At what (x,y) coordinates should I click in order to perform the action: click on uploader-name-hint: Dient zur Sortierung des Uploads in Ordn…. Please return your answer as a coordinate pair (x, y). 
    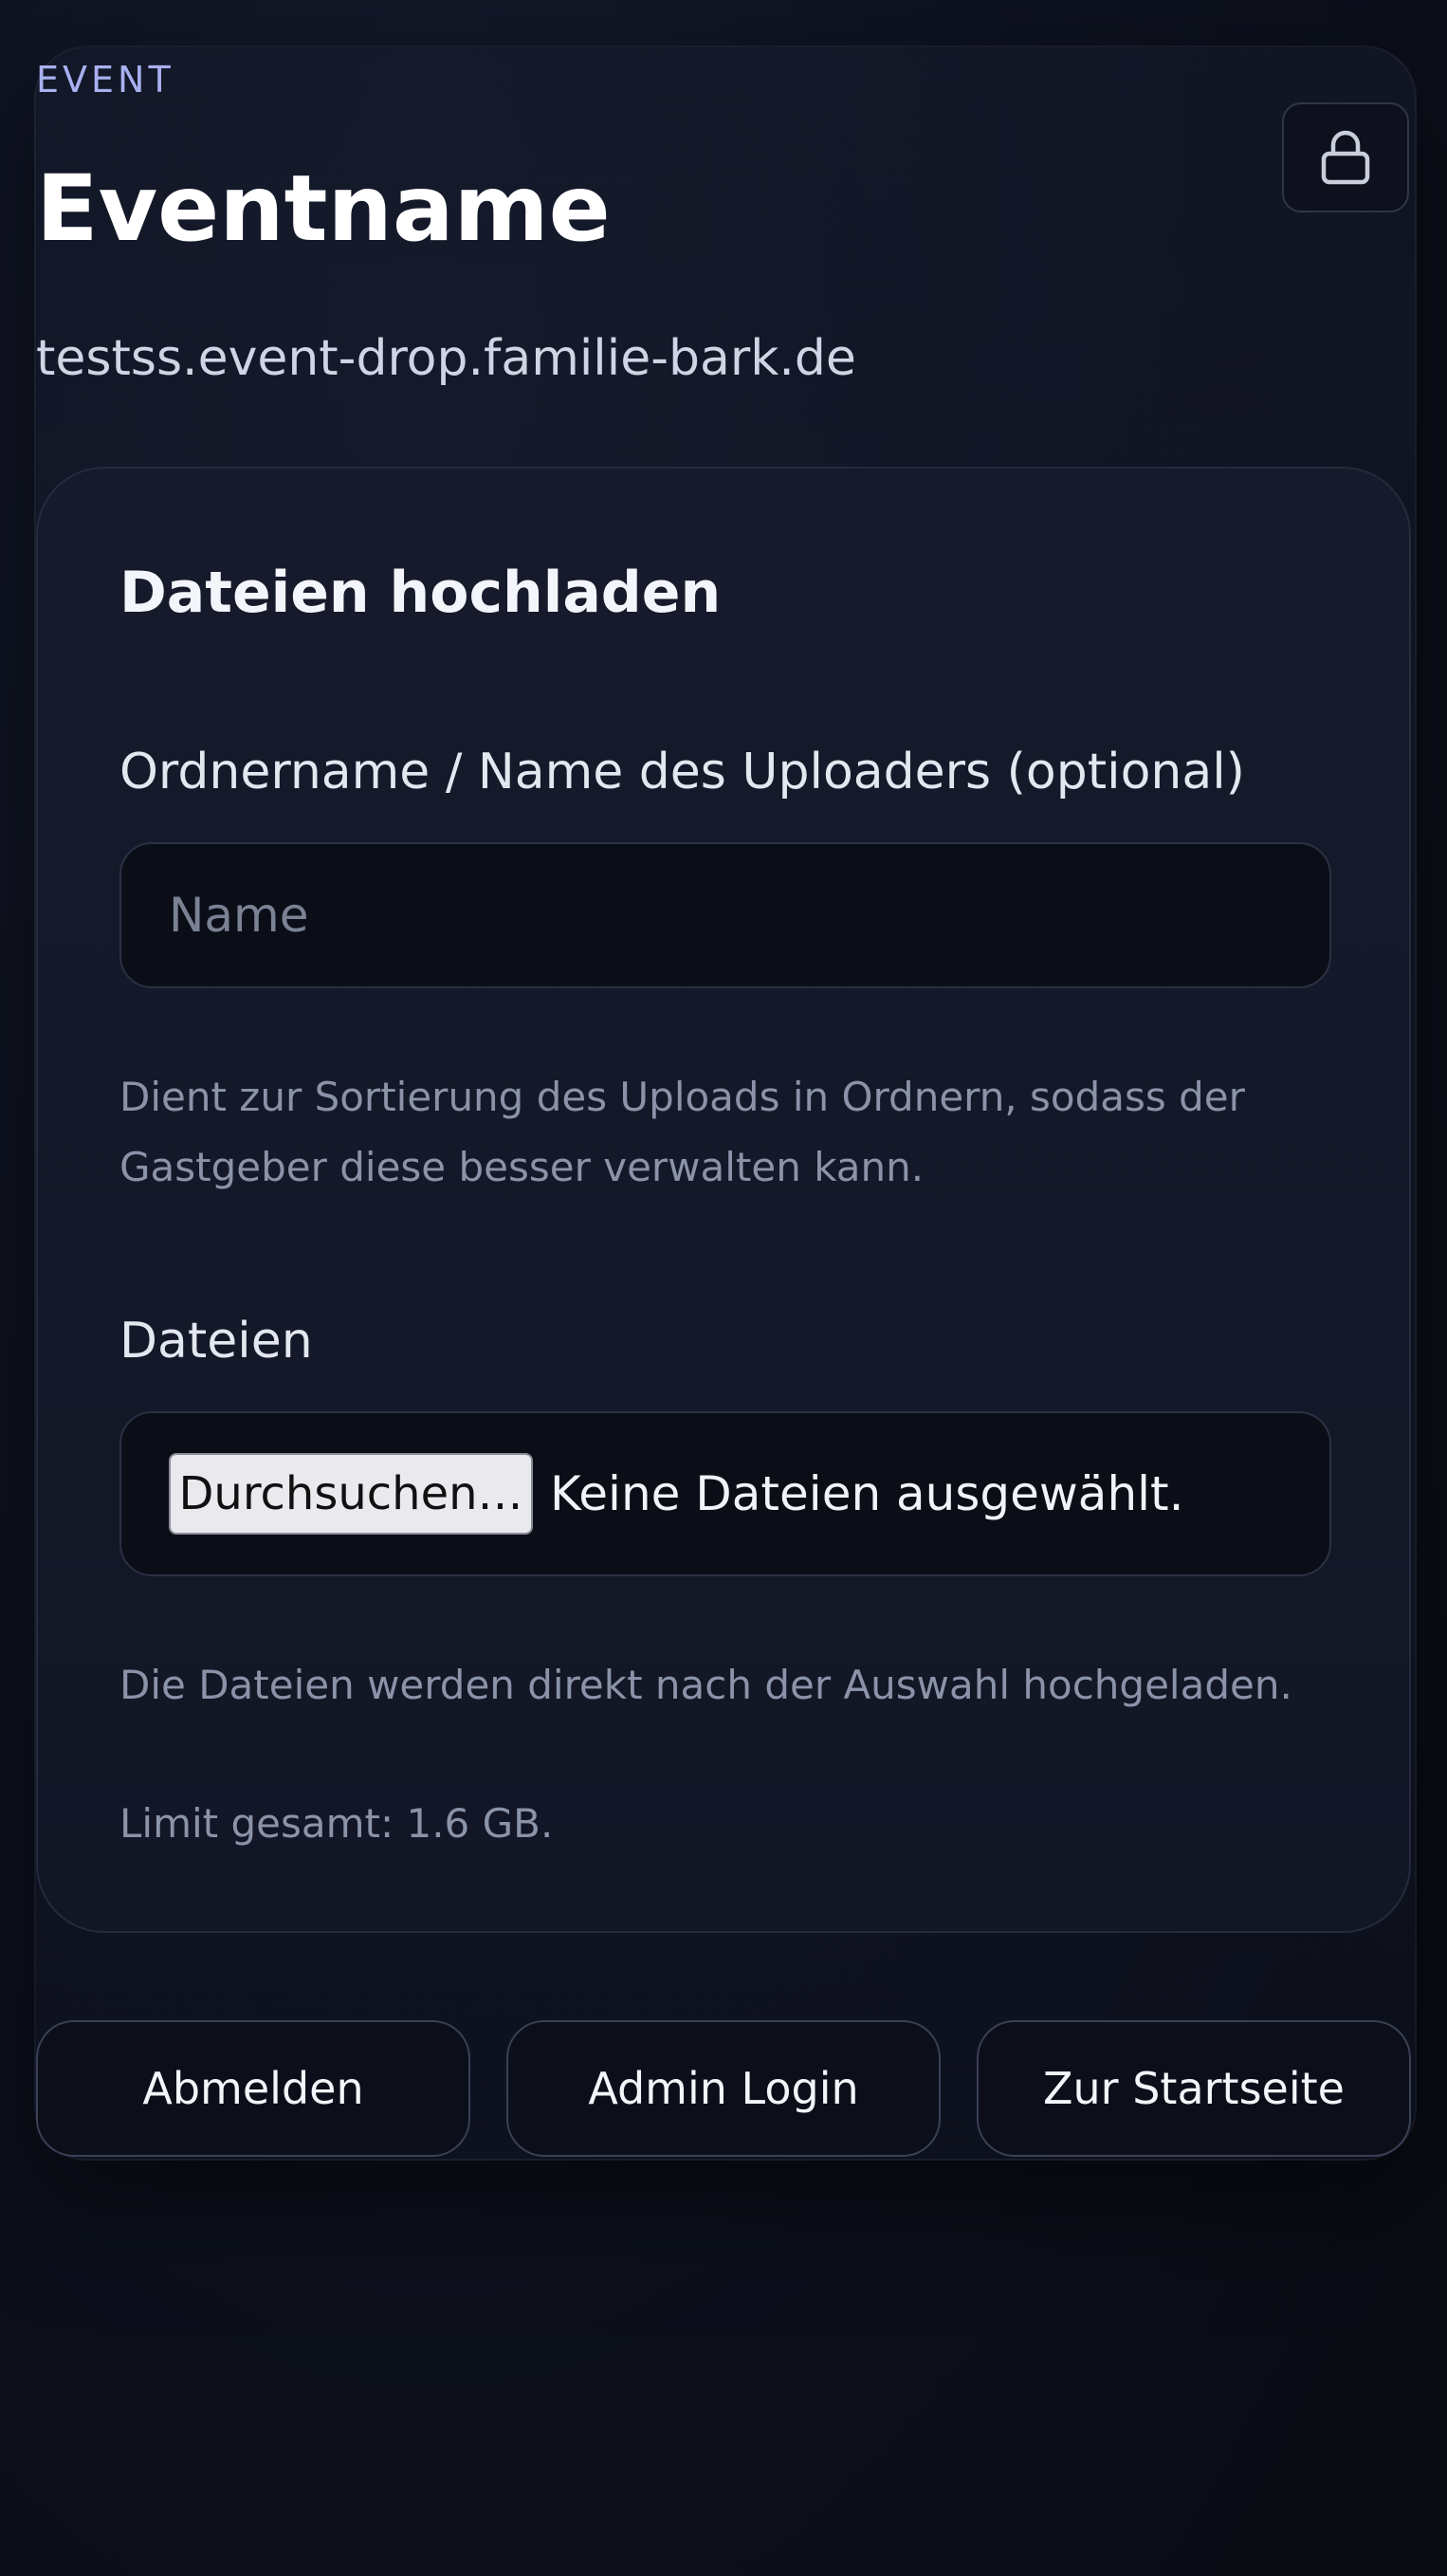
    Looking at the image, I should click on (682, 1132).